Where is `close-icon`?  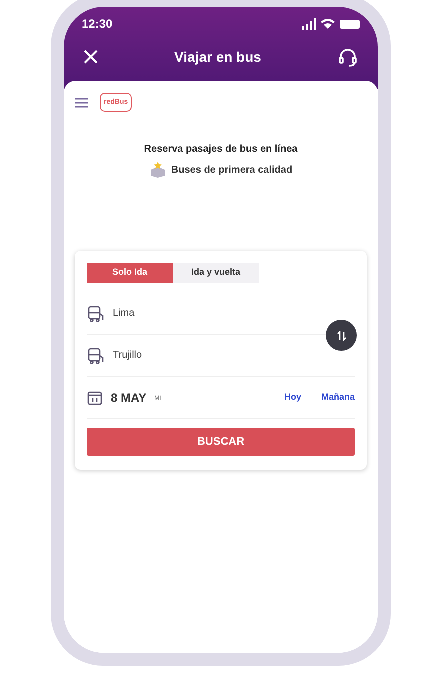
close-icon is located at coordinates (91, 57).